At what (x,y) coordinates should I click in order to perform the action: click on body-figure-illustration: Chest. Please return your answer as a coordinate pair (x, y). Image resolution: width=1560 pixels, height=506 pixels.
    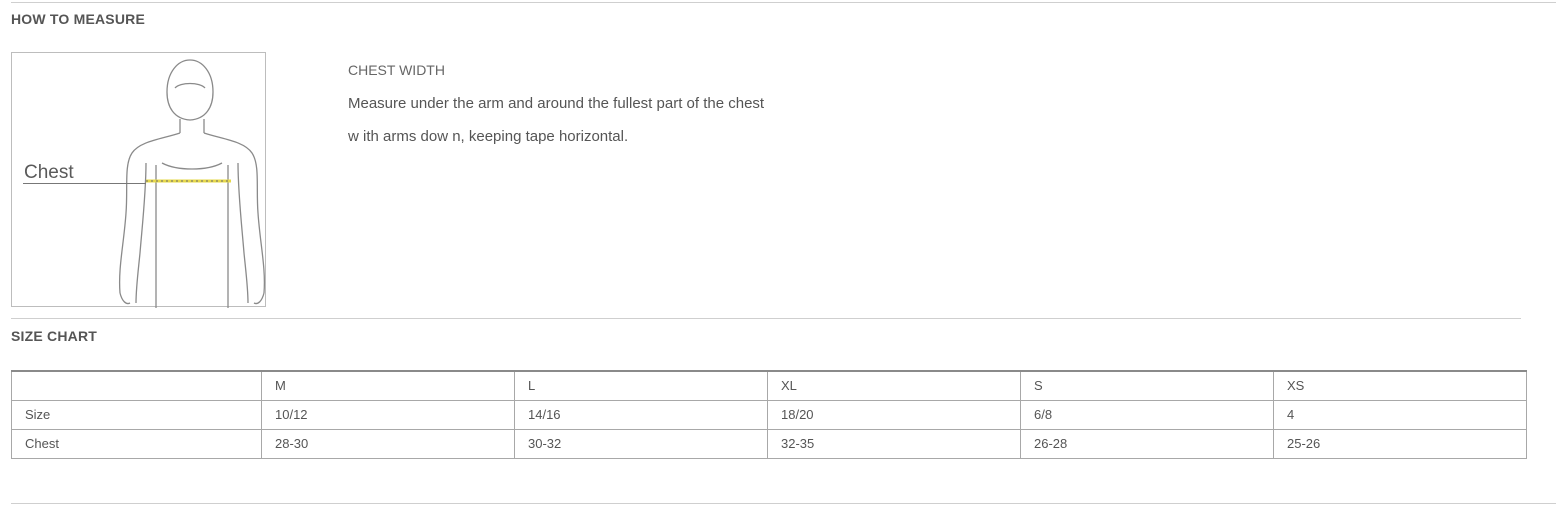
    Looking at the image, I should click on (138, 180).